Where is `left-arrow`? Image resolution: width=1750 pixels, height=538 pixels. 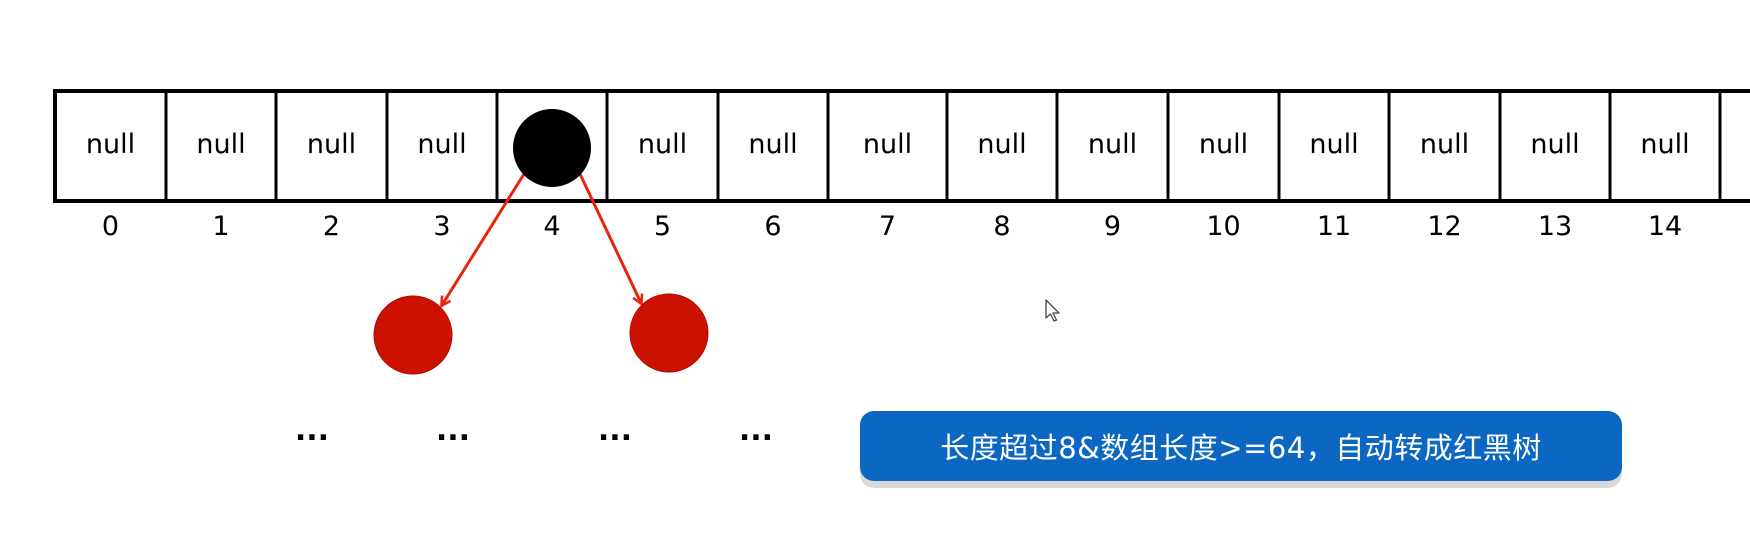 left-arrow is located at coordinates (484, 239).